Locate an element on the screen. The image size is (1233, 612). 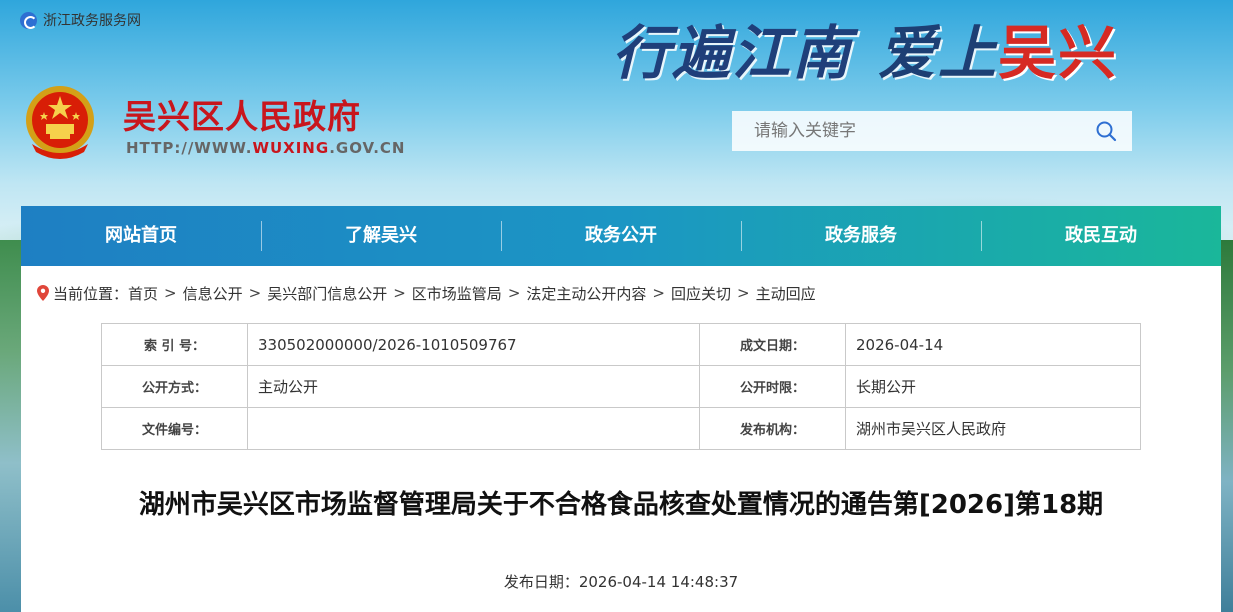
background-right-scenery is located at coordinates (1226, 426).